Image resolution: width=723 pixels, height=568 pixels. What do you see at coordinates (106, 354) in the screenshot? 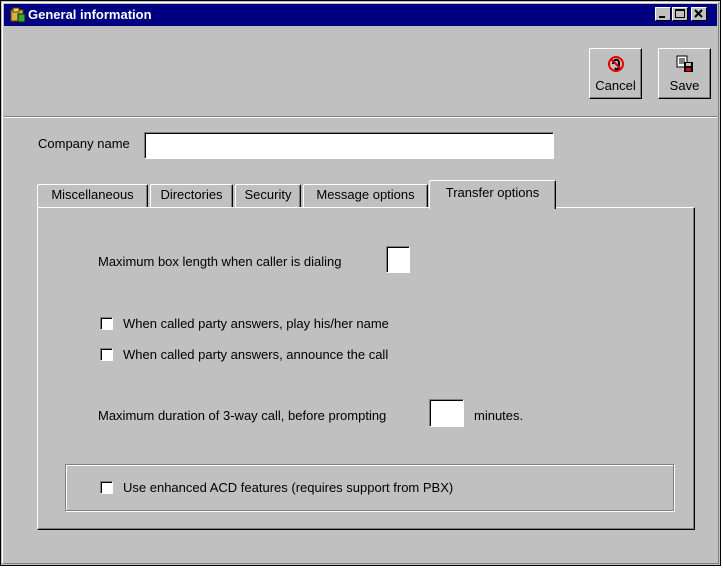
I see `announce-call-checkbox` at bounding box center [106, 354].